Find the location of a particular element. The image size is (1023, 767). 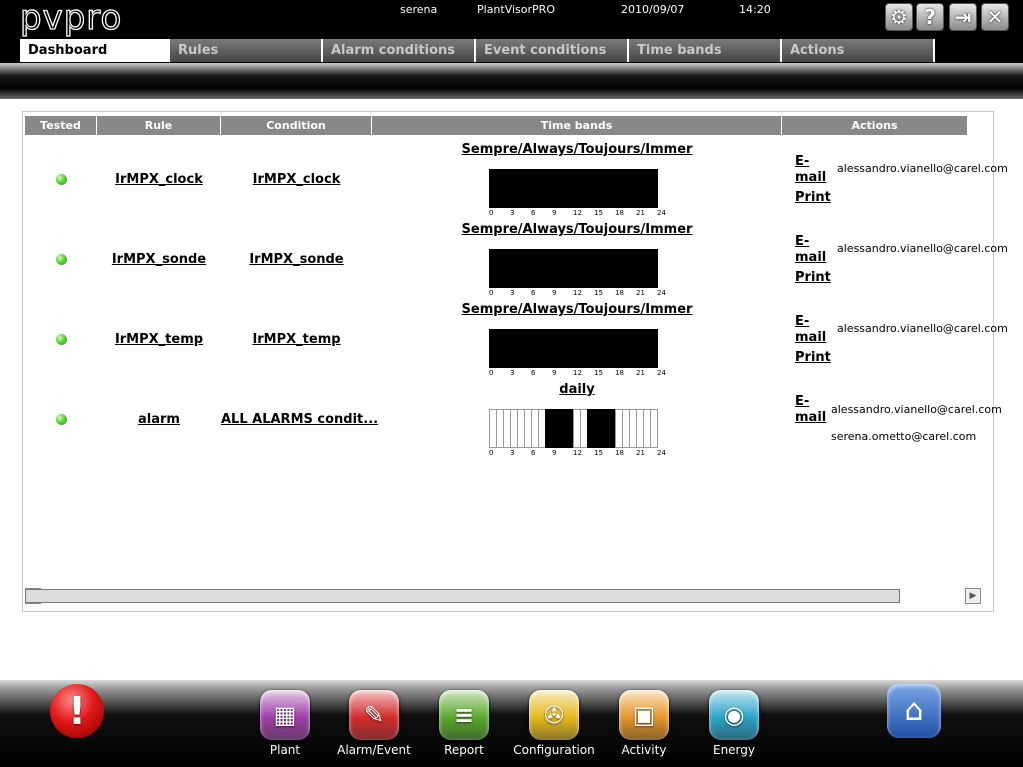

help-icon: ? is located at coordinates (930, 17).